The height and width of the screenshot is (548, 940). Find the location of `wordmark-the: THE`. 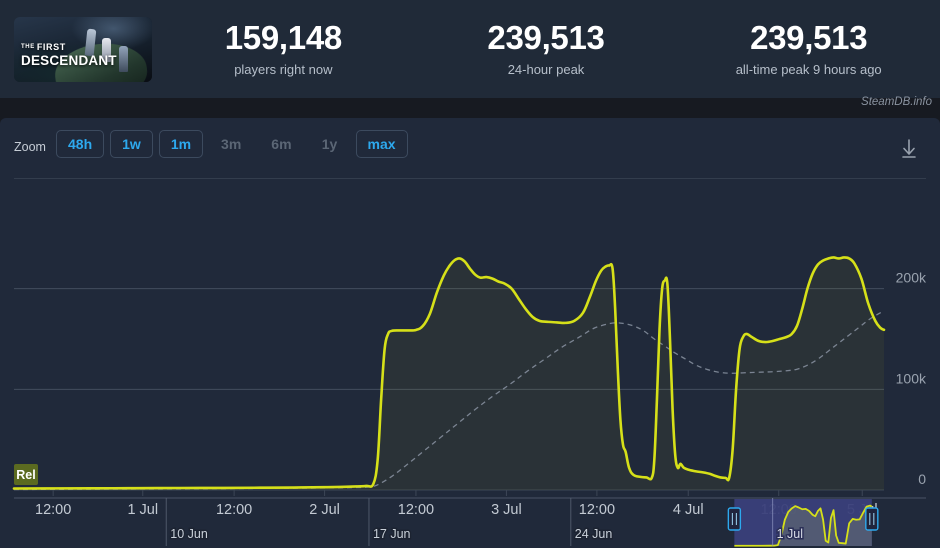

wordmark-the: THE is located at coordinates (28, 47).